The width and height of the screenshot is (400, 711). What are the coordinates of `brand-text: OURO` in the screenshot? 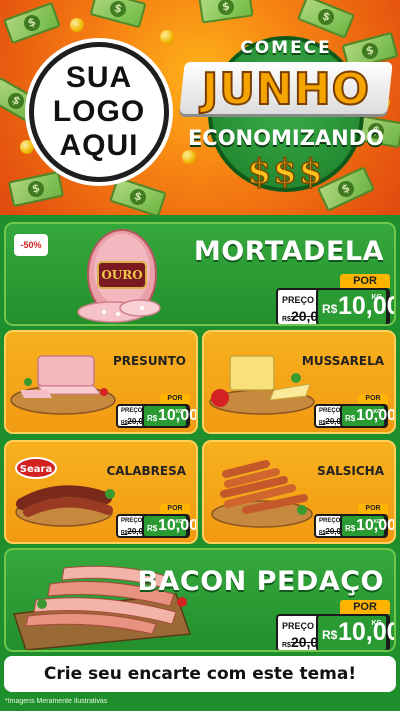 It's located at (121, 275).